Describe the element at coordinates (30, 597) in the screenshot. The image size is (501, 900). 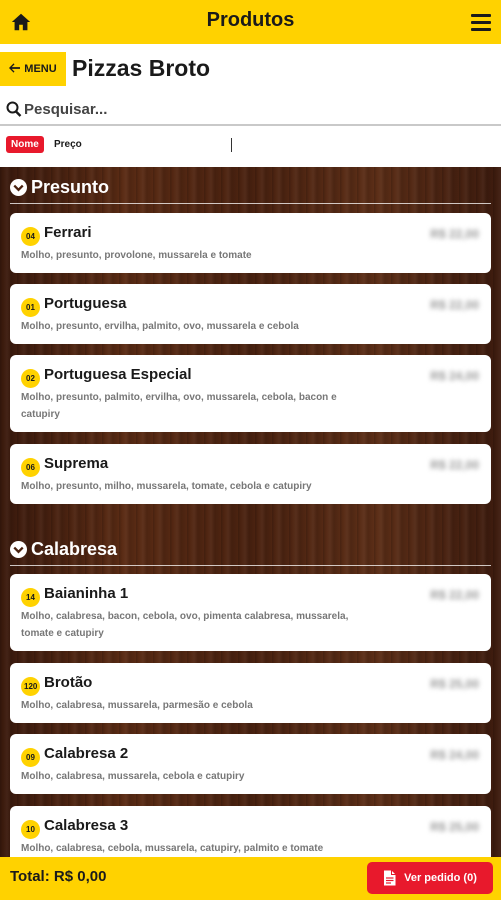
I see `product-code-badge: 14` at that location.